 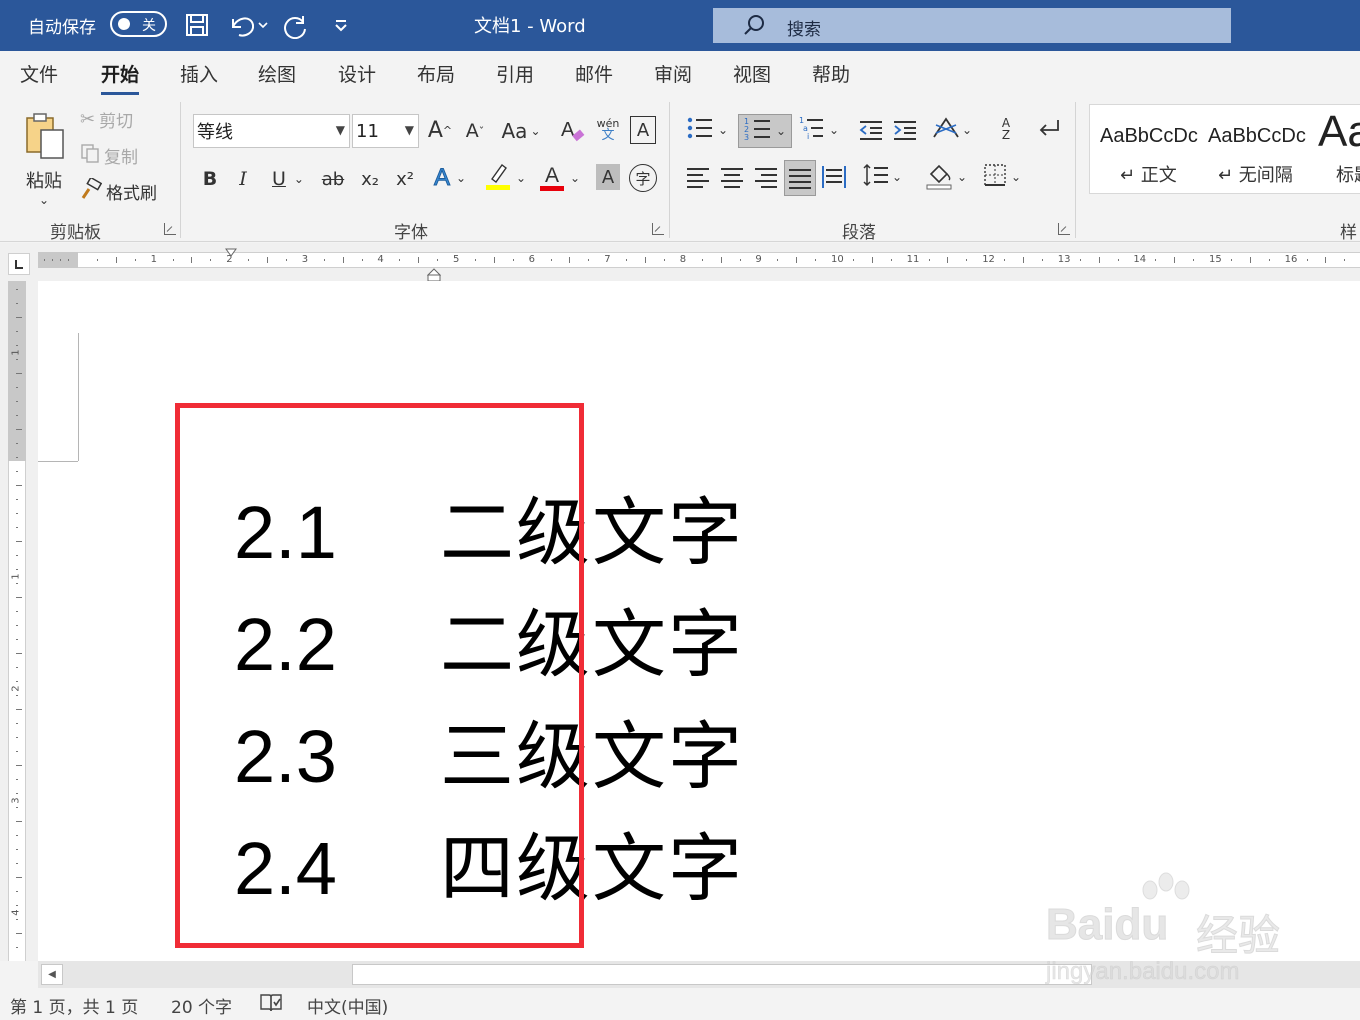 I want to click on highlight-button: ⌄, so click(x=505, y=178).